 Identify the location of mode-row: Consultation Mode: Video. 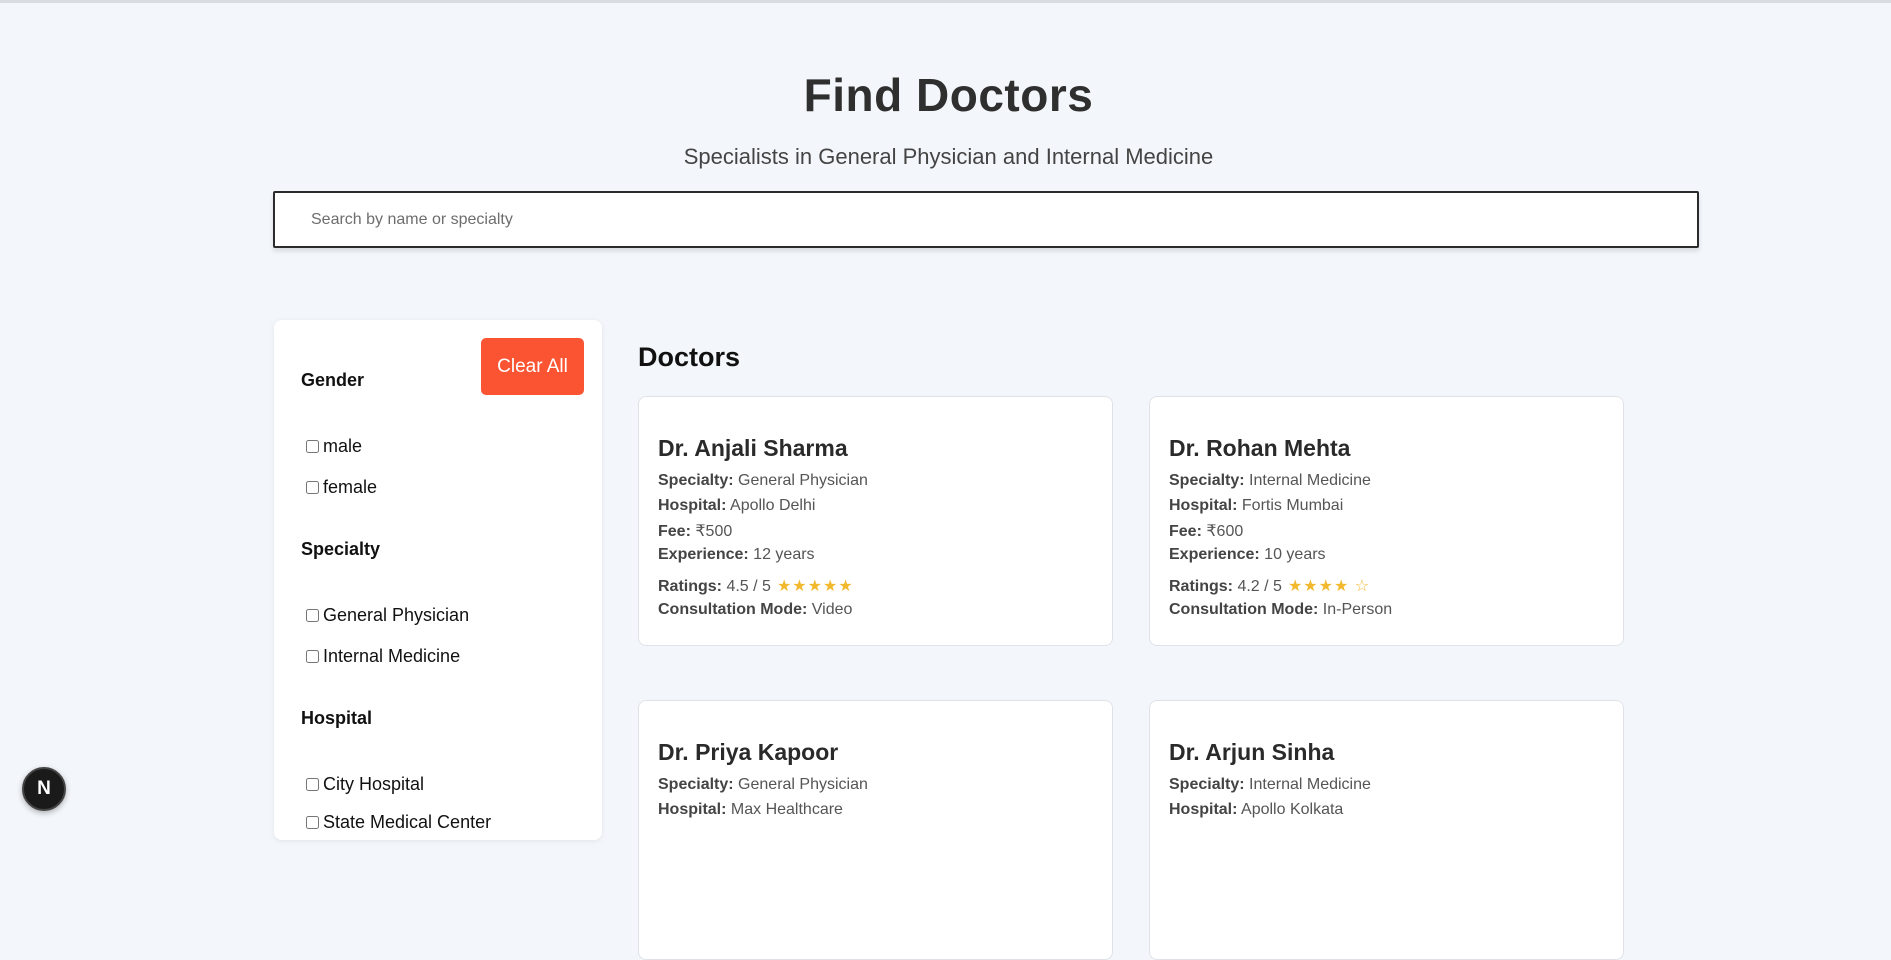
(755, 610).